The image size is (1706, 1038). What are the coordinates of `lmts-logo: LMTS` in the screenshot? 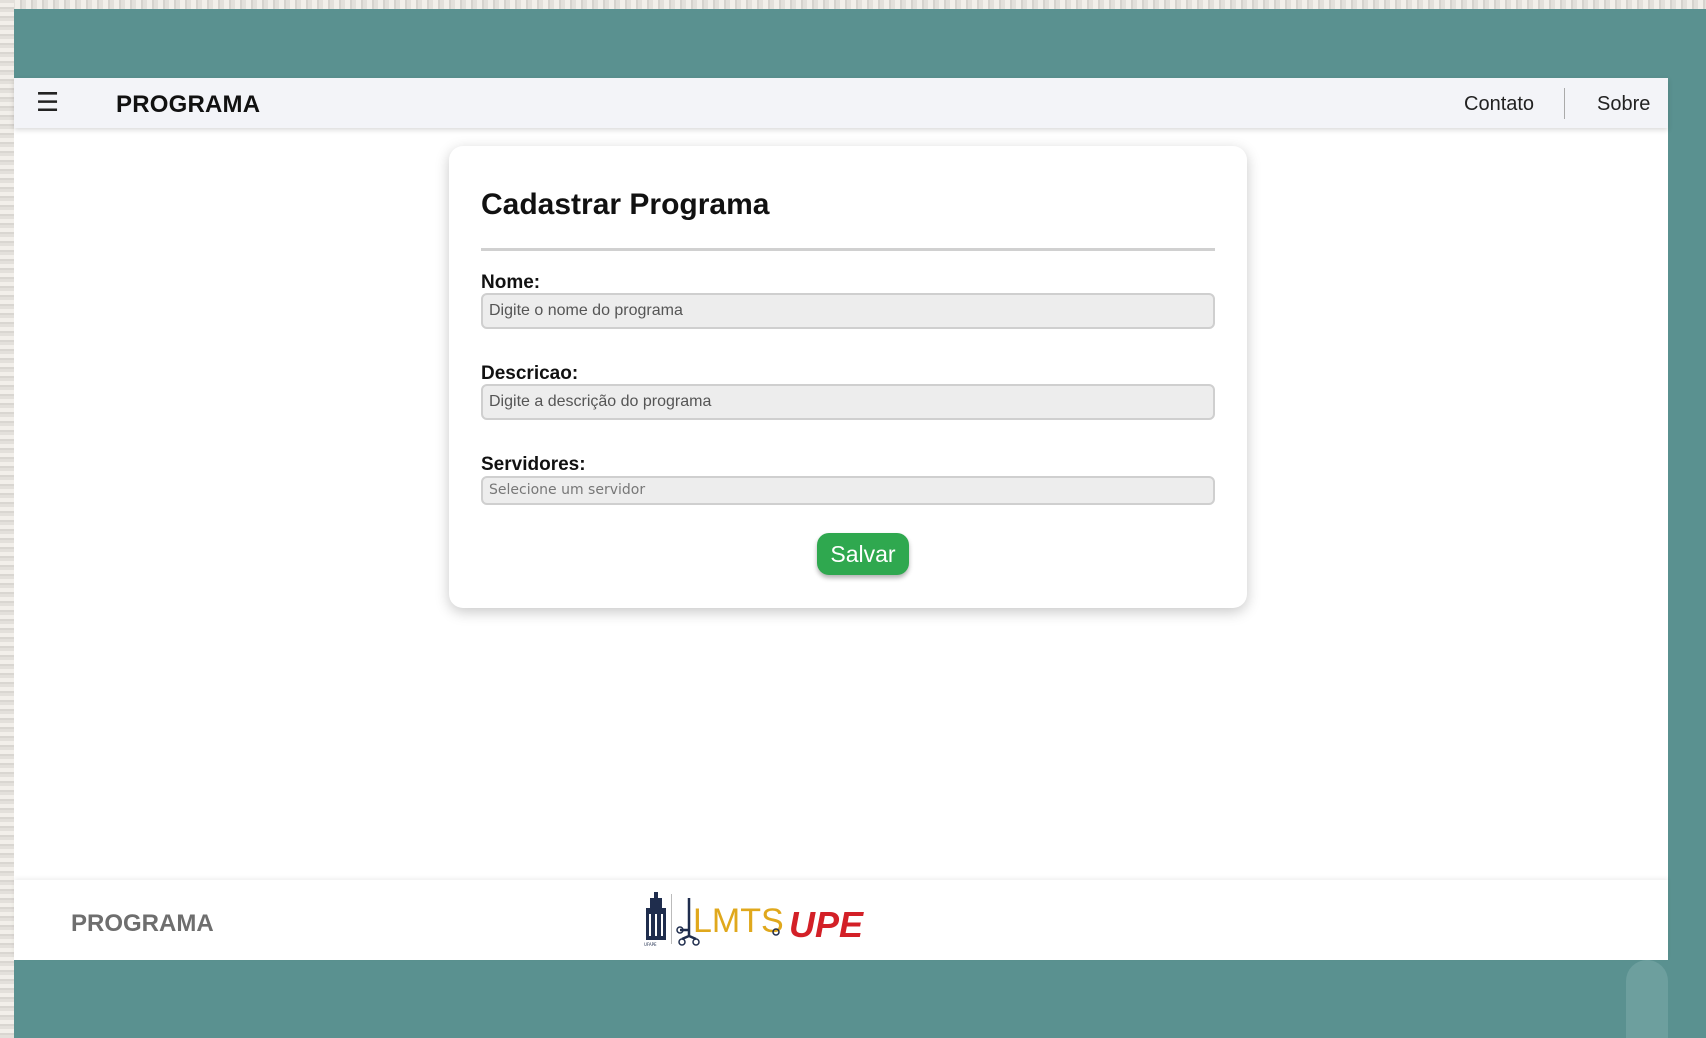 It's located at (730, 922).